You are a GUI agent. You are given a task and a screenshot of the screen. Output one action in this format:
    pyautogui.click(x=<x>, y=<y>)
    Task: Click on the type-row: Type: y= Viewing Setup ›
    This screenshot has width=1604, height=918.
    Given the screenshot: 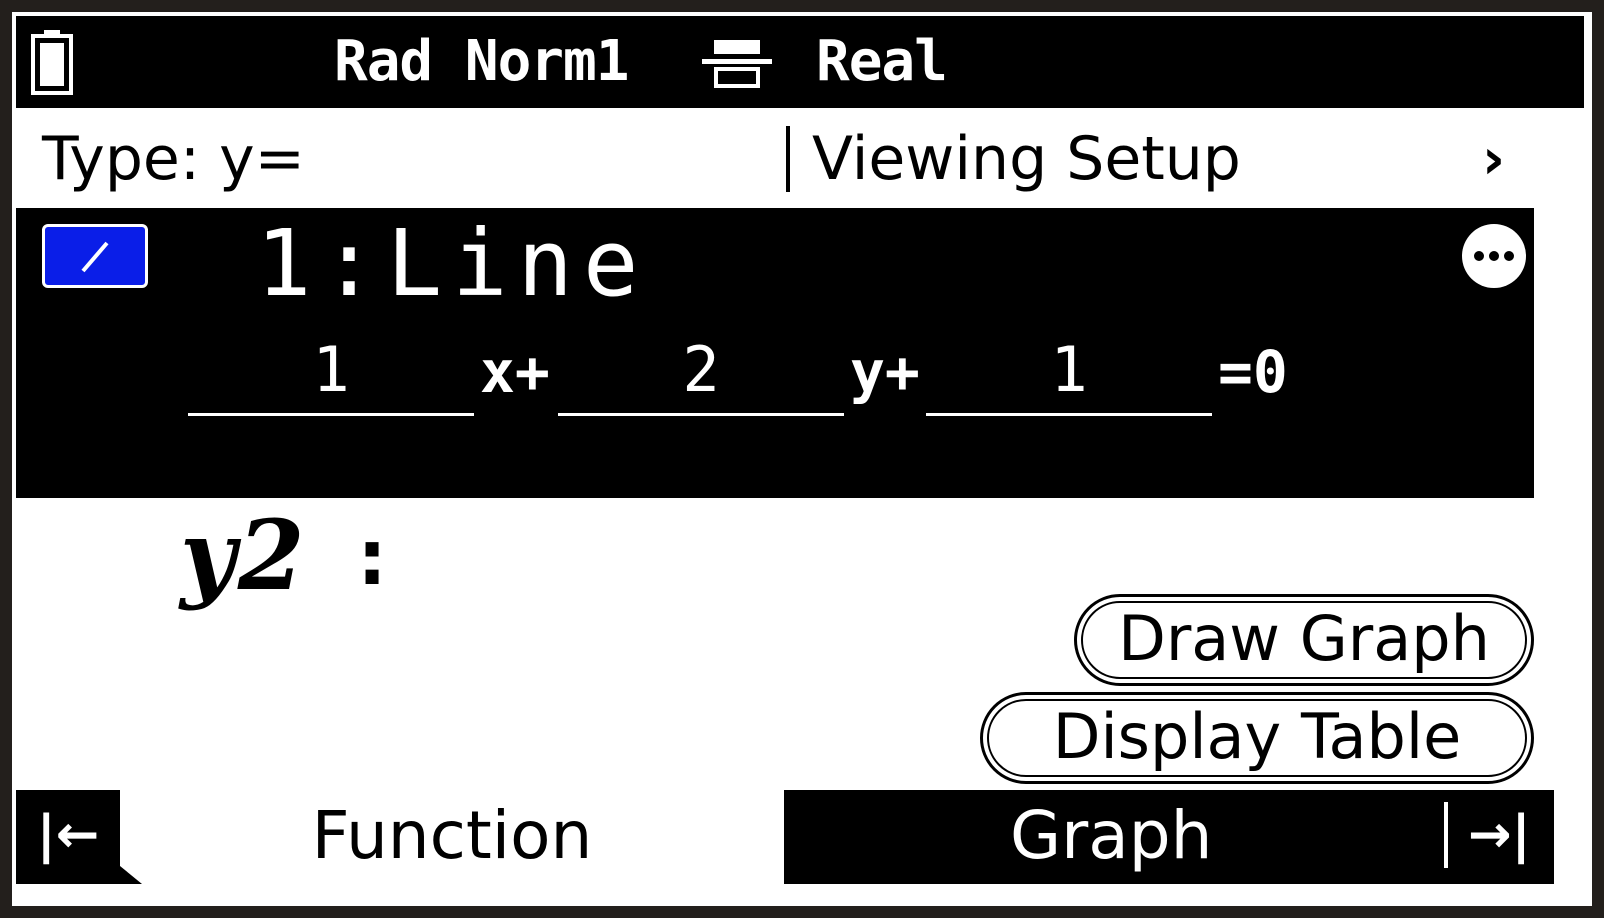 What is the action you would take?
    pyautogui.click(x=800, y=160)
    